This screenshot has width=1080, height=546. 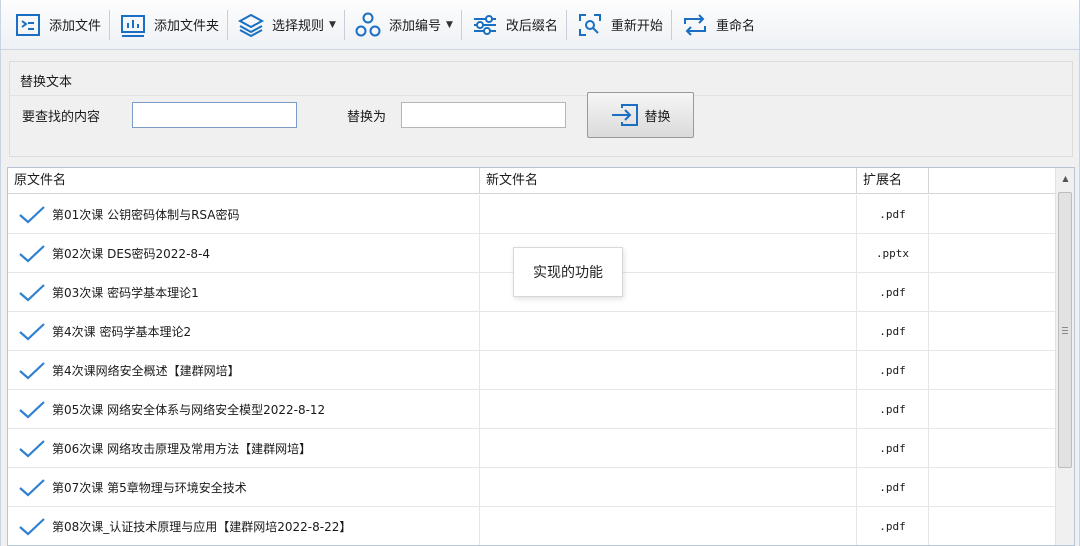 I want to click on original-name: 第05次课 网络安全体系与网络安全模型2022-8-12, so click(x=189, y=410).